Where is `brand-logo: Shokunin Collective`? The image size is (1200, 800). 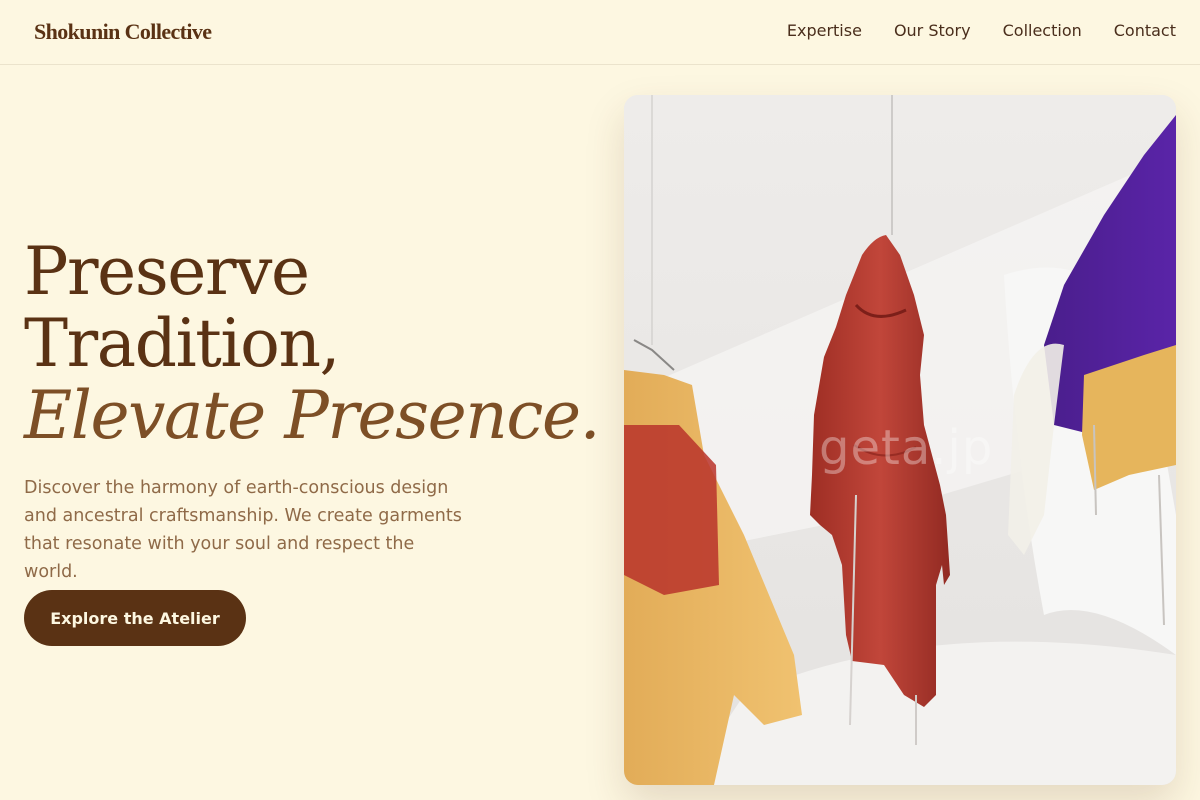
brand-logo: Shokunin Collective is located at coordinates (123, 32).